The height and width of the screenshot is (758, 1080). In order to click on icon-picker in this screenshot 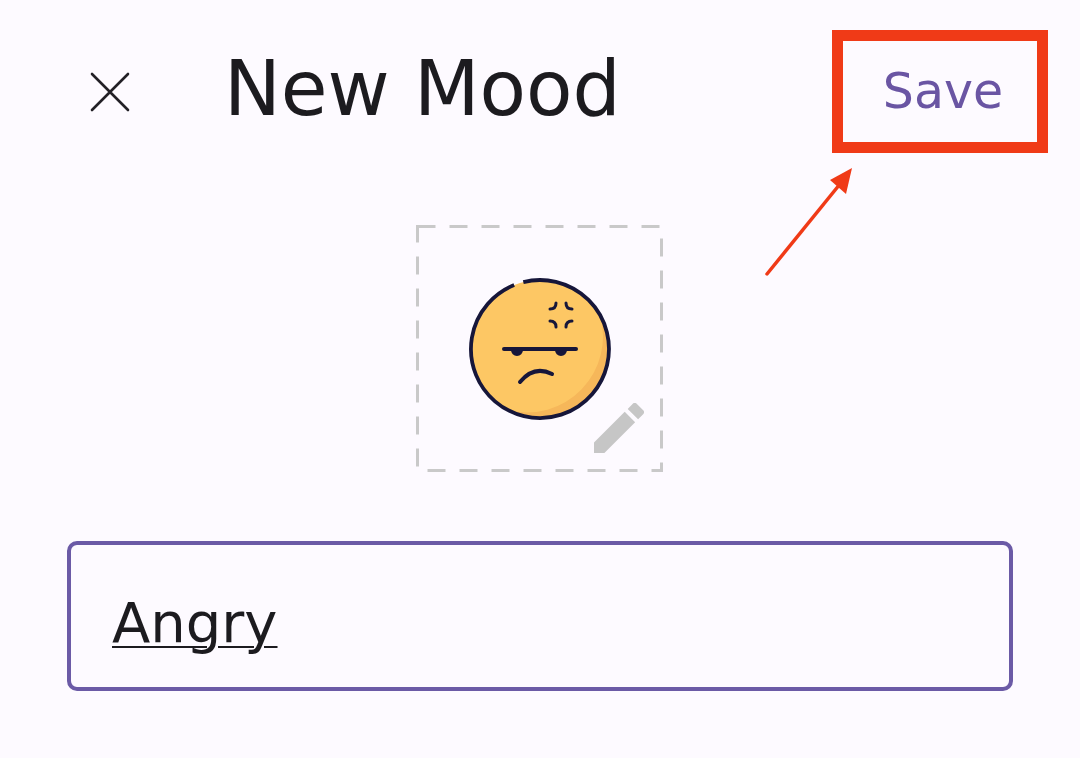, I will do `click(539, 348)`.